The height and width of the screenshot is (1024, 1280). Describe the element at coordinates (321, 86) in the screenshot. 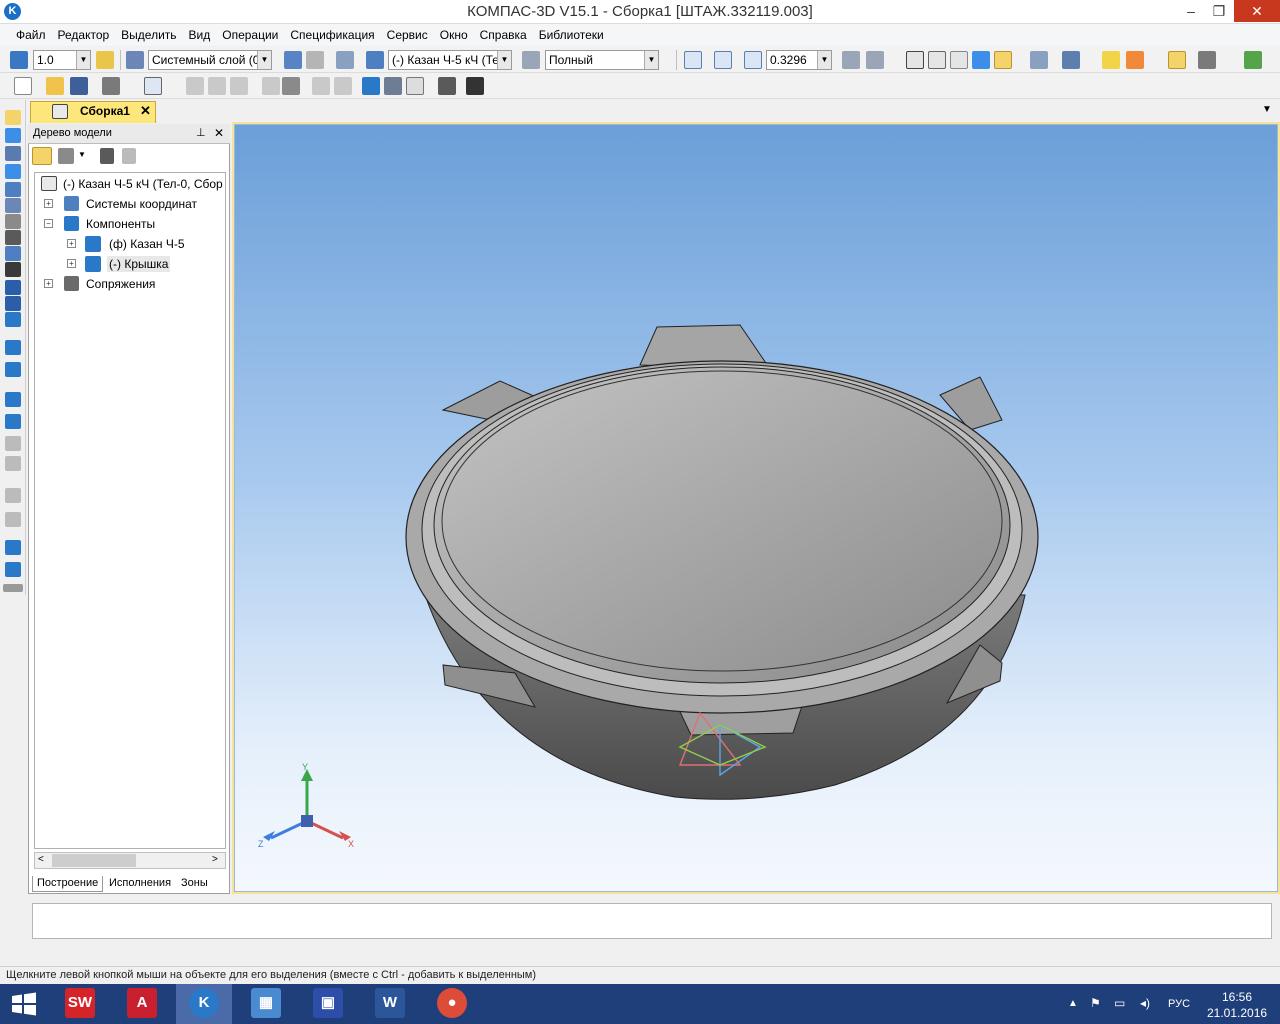

I see `undo-icon` at that location.